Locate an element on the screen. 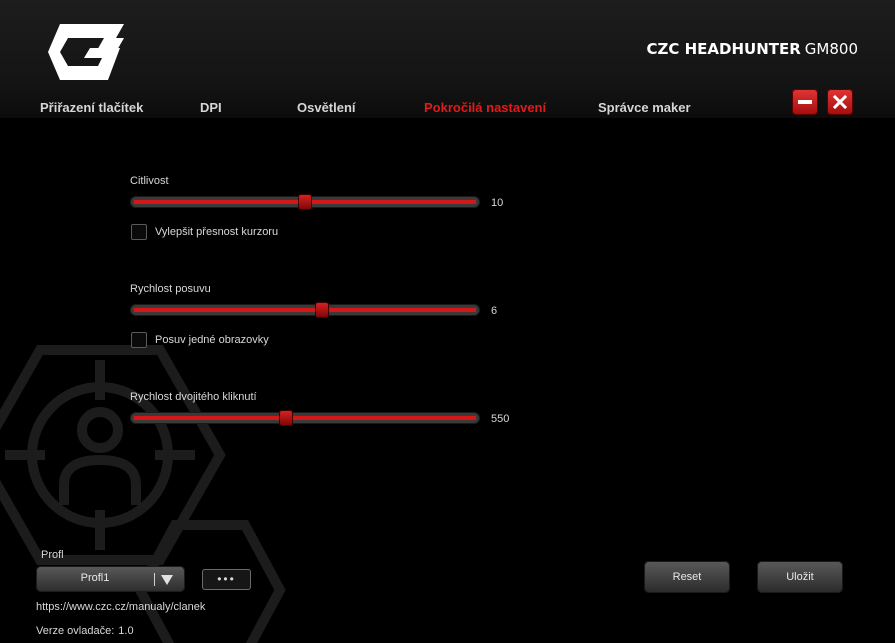 This screenshot has width=895, height=643. scroll-speed-label: Rychlost posuvu is located at coordinates (170, 289).